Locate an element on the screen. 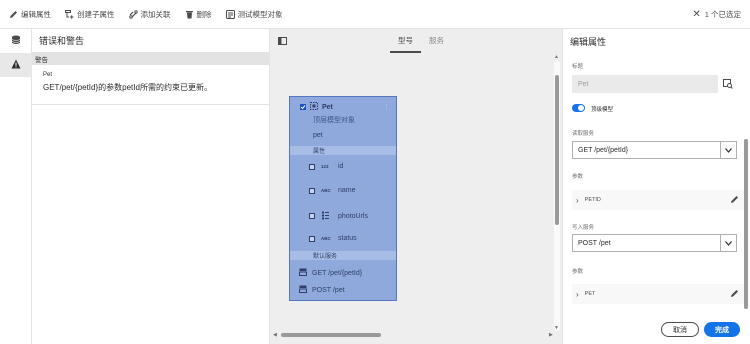 The height and width of the screenshot is (344, 750). selection-status: ✕ 1 个已选定 is located at coordinates (716, 14).